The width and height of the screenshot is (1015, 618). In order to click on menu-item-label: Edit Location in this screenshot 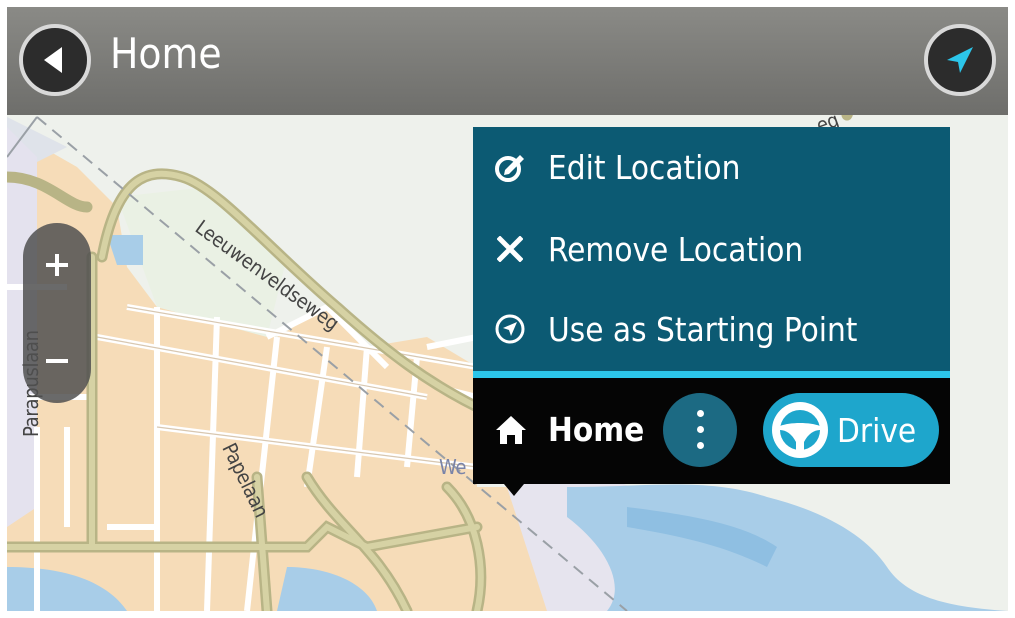, I will do `click(644, 167)`.